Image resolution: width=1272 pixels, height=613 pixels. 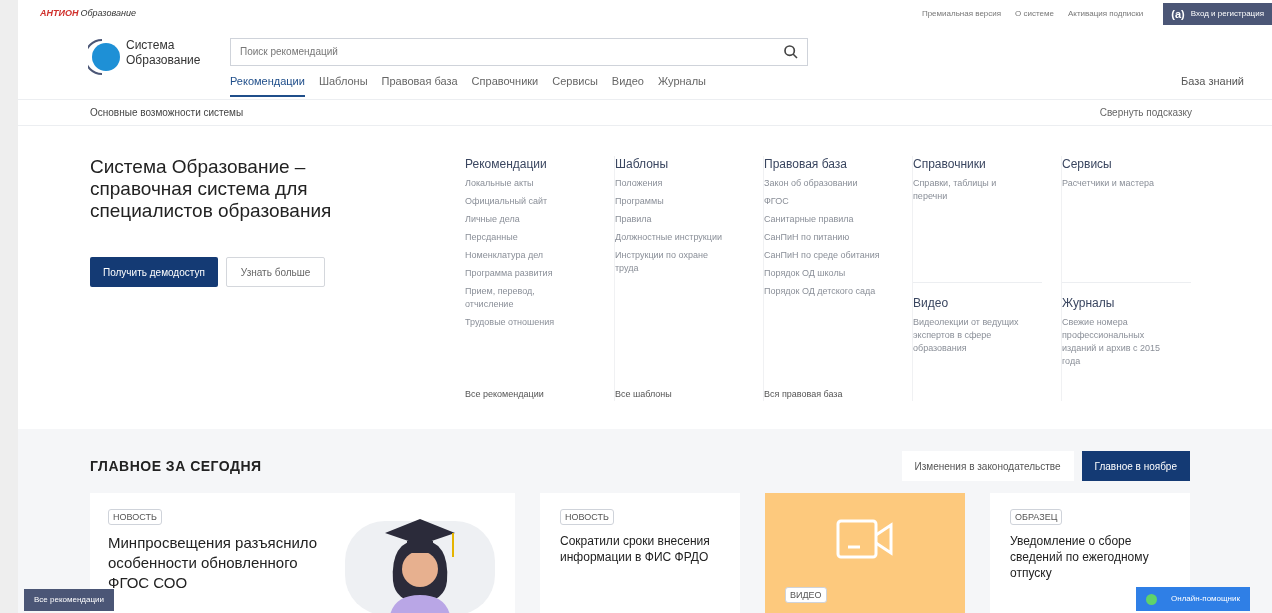 I want to click on column-link: Инструкции по охране труда, so click(x=674, y=262).